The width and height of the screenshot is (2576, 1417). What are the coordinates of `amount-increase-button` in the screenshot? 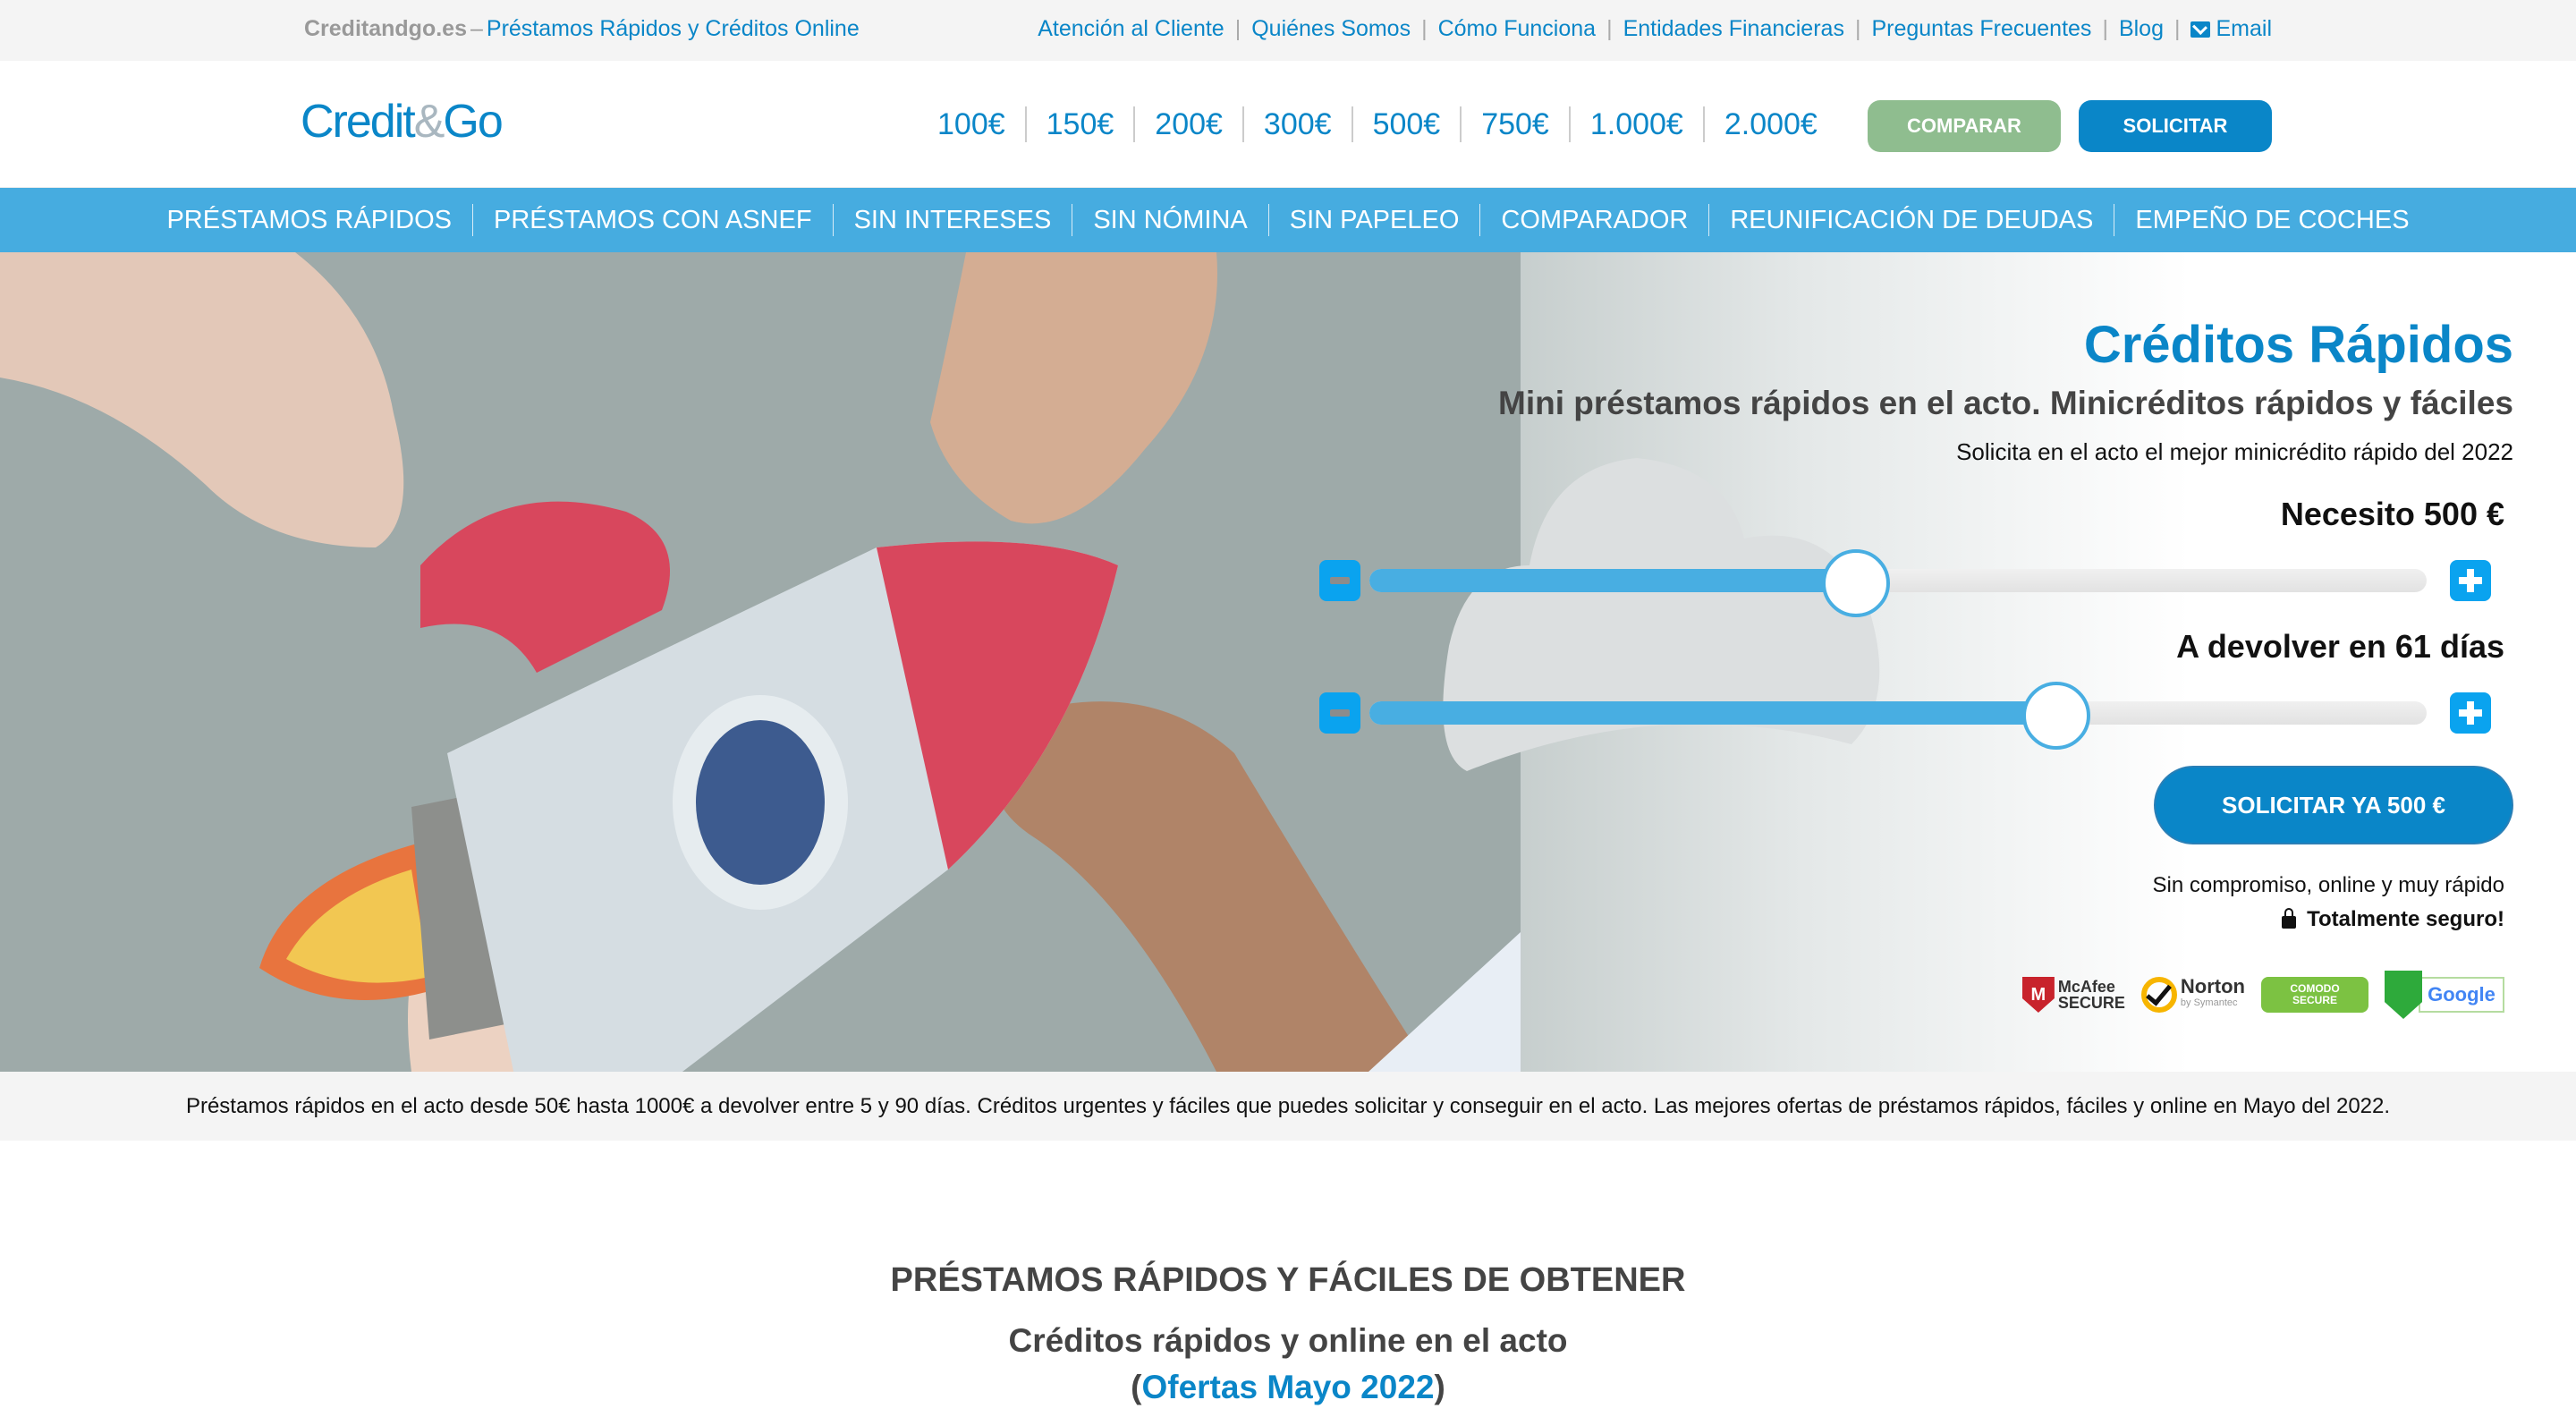 It's located at (2470, 580).